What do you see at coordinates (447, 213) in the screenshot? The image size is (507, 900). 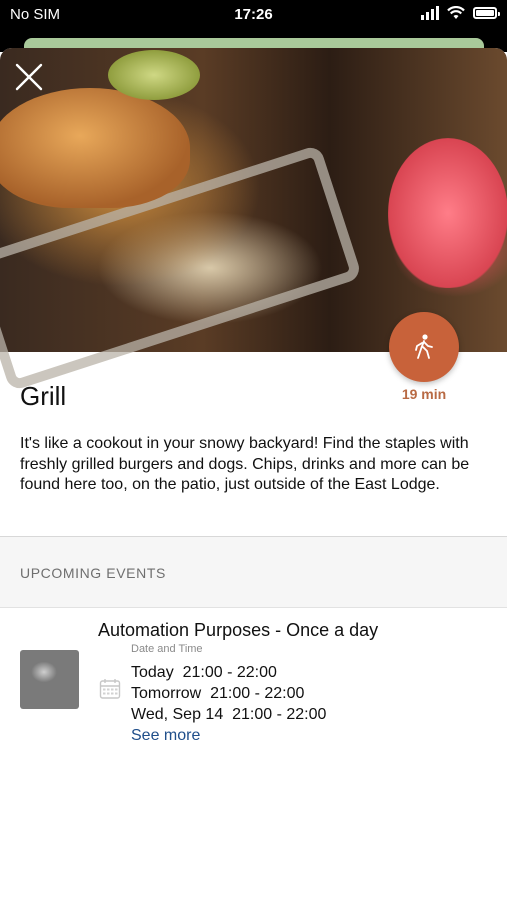 I see `drink-glass` at bounding box center [447, 213].